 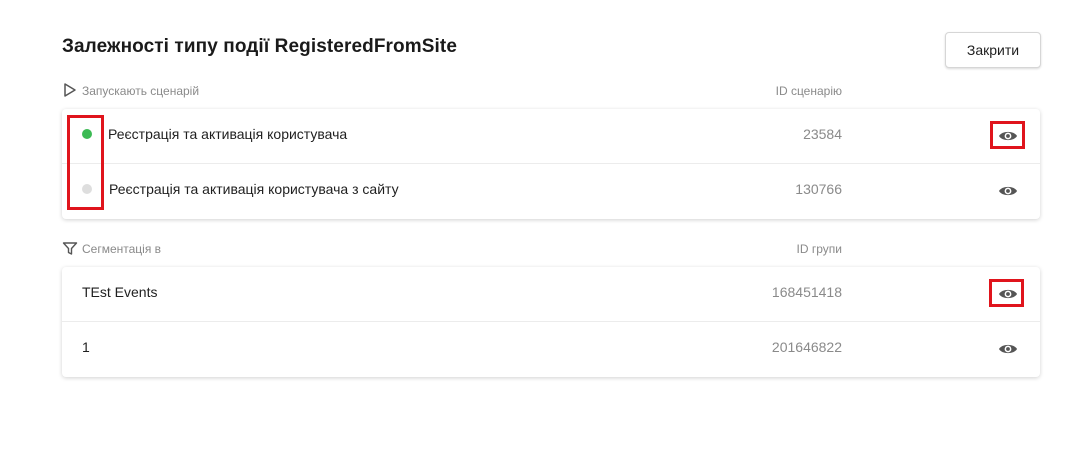 I want to click on scenario-id: 130766, so click(x=818, y=189).